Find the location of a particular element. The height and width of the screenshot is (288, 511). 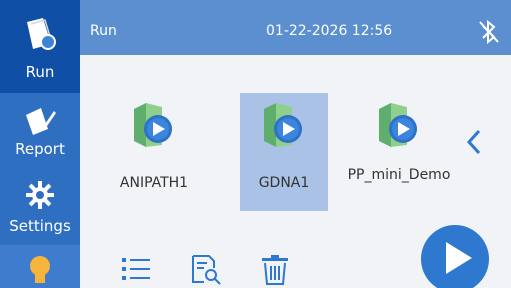

list-icon is located at coordinates (136, 269).